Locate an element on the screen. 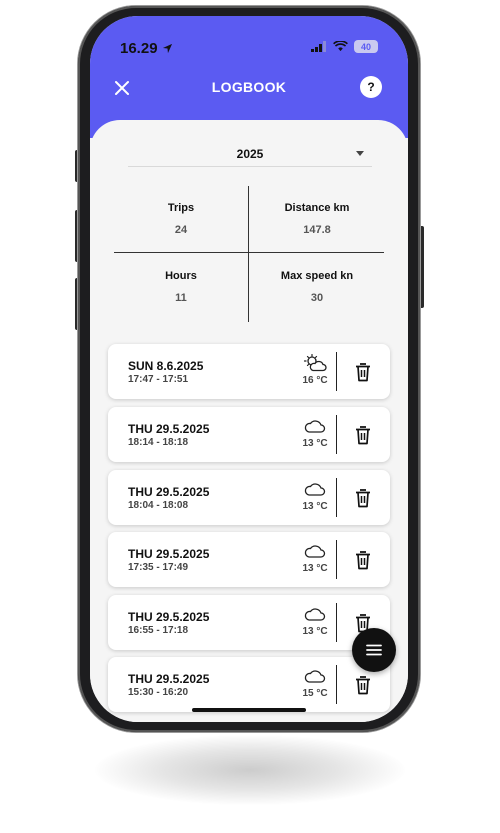  home-indicator is located at coordinates (249, 710).